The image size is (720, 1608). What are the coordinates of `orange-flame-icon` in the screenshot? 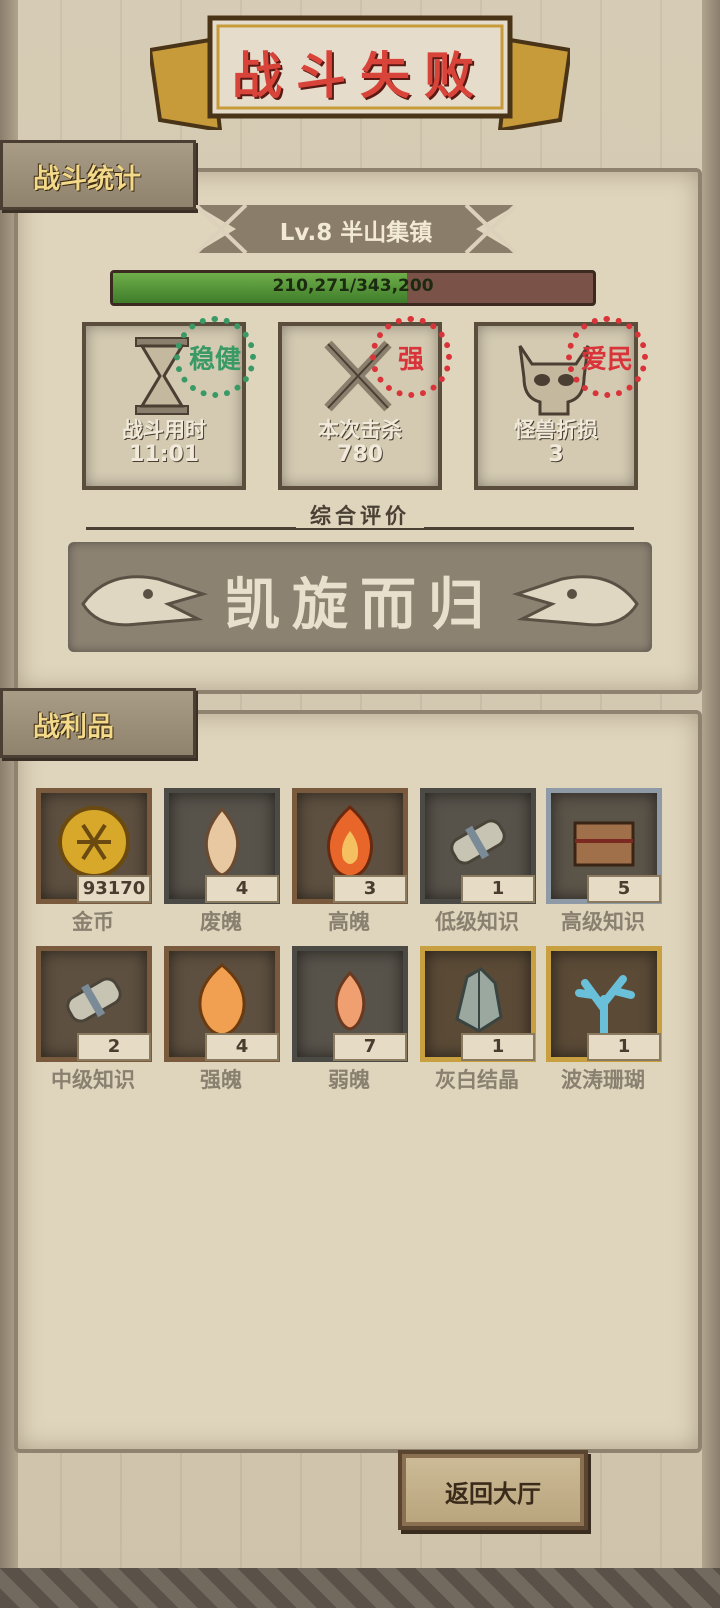 It's located at (222, 1000).